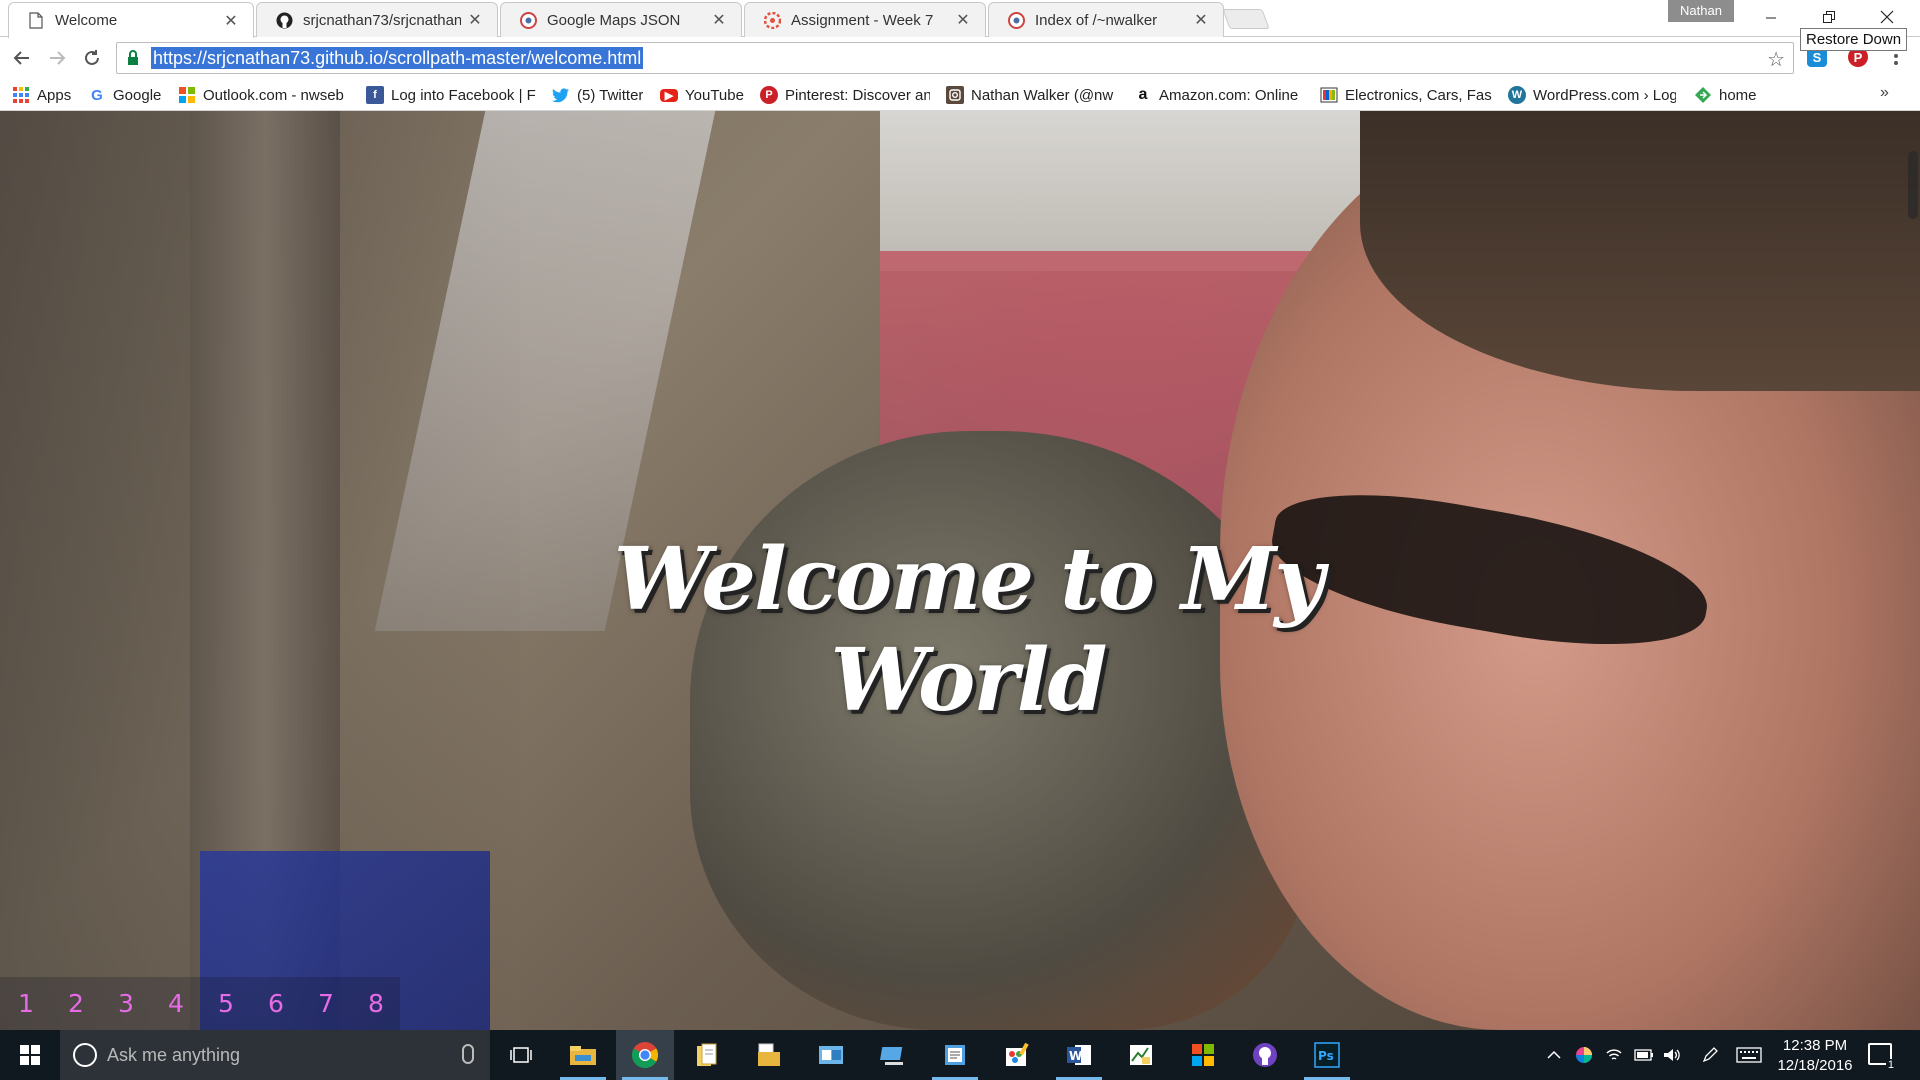 Image resolution: width=1920 pixels, height=1080 pixels. What do you see at coordinates (1644, 1055) in the screenshot?
I see `battery-icon` at bounding box center [1644, 1055].